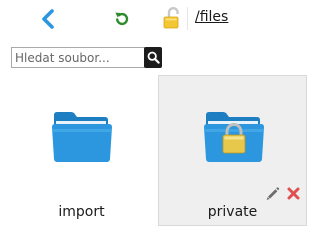 The height and width of the screenshot is (240, 327). Describe the element at coordinates (234, 137) in the screenshot. I see `locked-folder-icon` at that location.